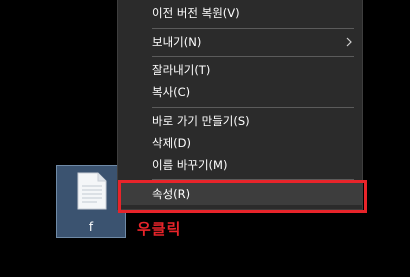  What do you see at coordinates (190, 165) in the screenshot?
I see `menu-item-label: 이름 바꾸기(M)` at bounding box center [190, 165].